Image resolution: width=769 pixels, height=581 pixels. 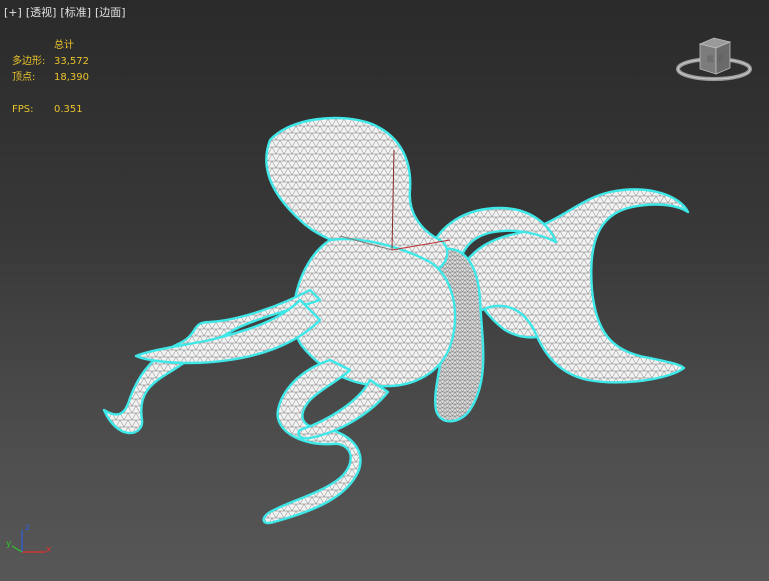 I want to click on viewport-plus-menu: [+], so click(x=13, y=13).